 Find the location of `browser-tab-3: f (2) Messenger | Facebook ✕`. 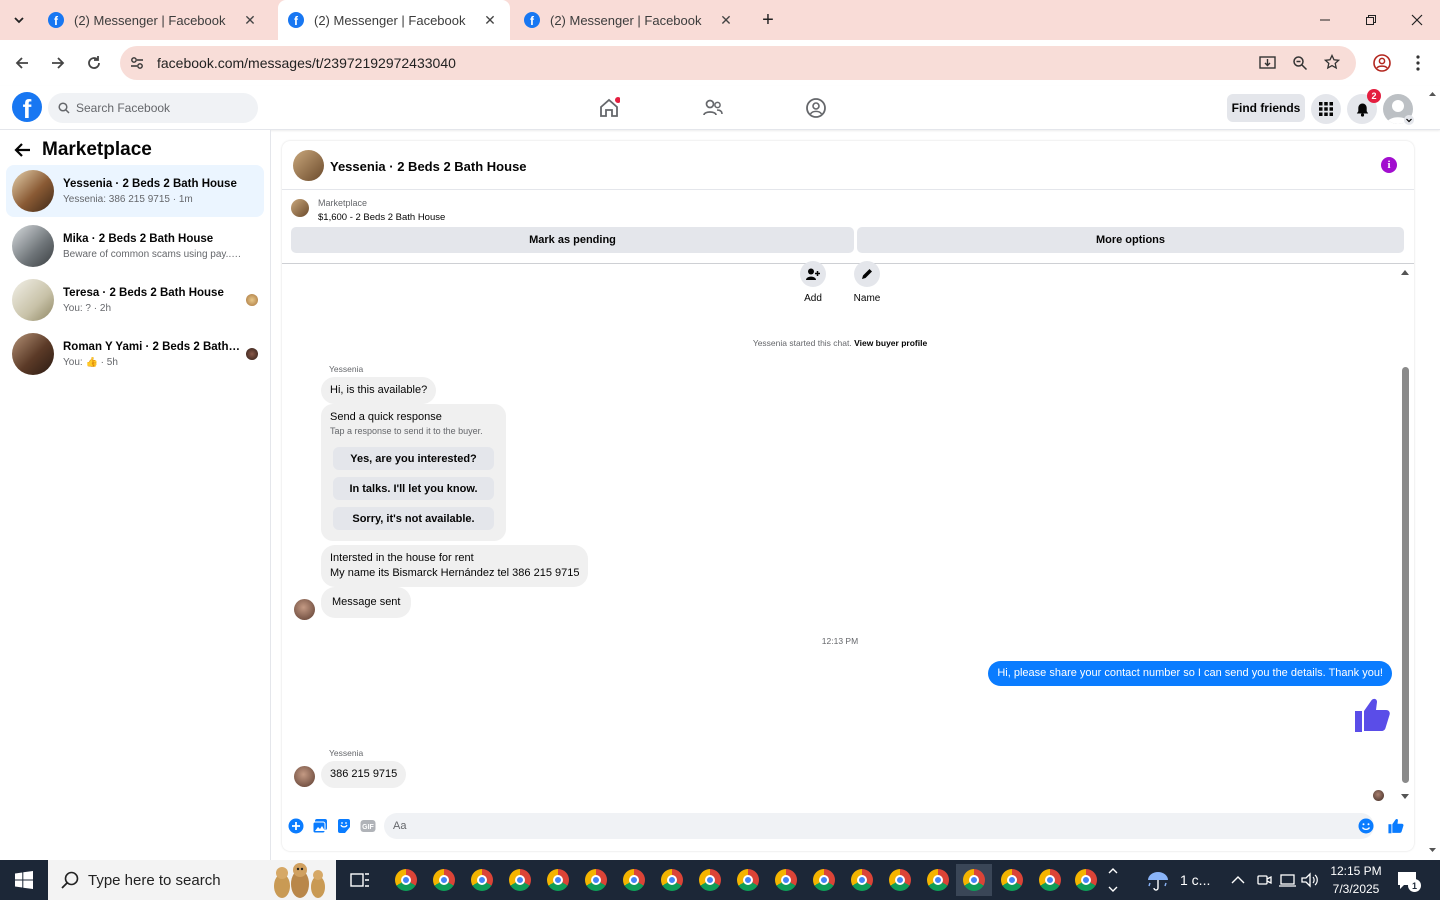

browser-tab-3: f (2) Messenger | Facebook ✕ is located at coordinates (633, 20).